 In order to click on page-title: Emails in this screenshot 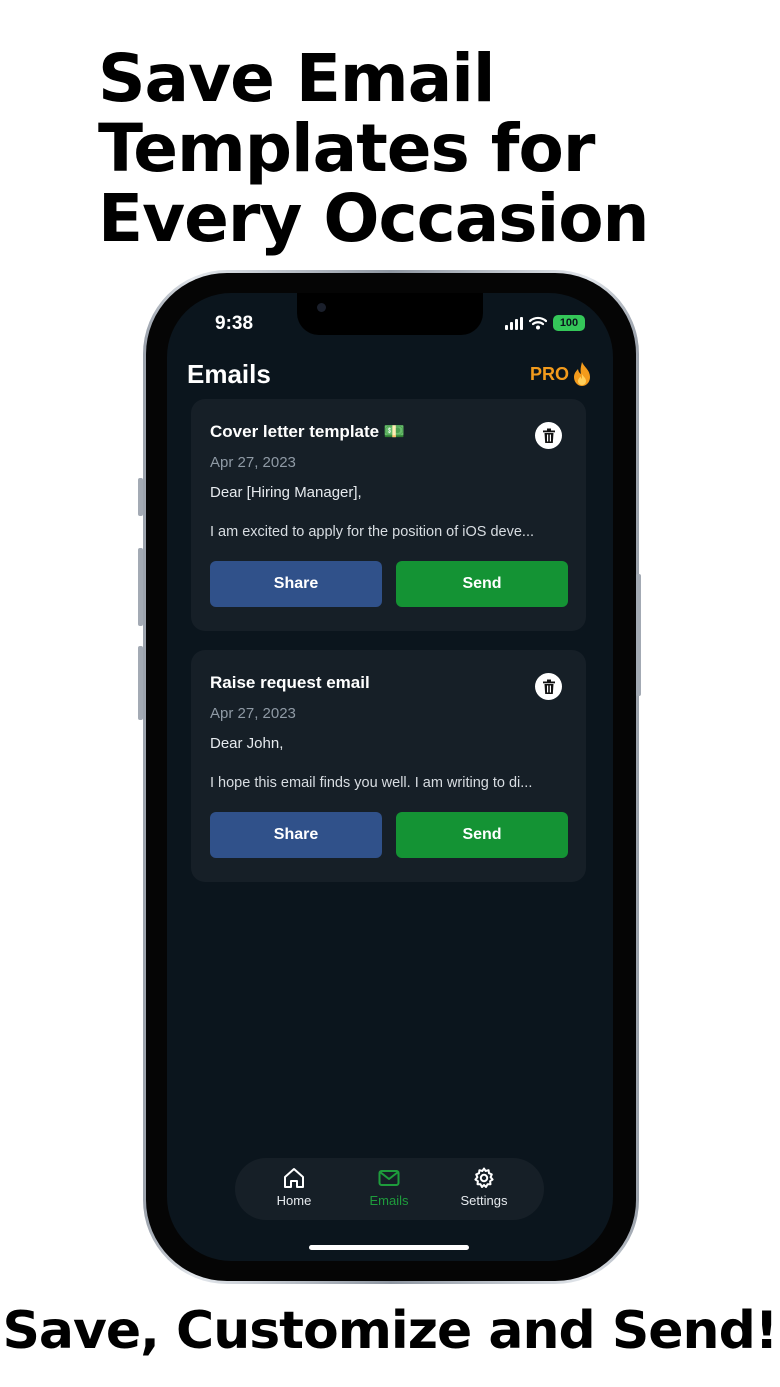, I will do `click(229, 374)`.